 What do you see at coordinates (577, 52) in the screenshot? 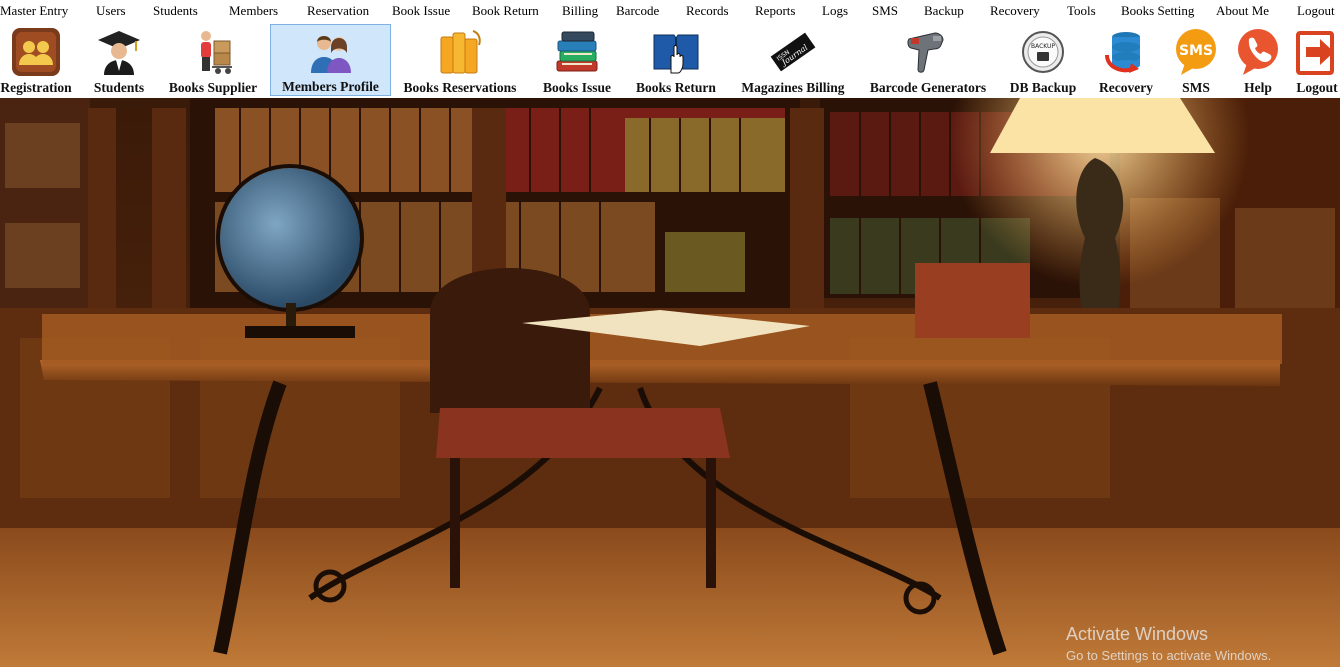
I see `book-stack-icon` at bounding box center [577, 52].